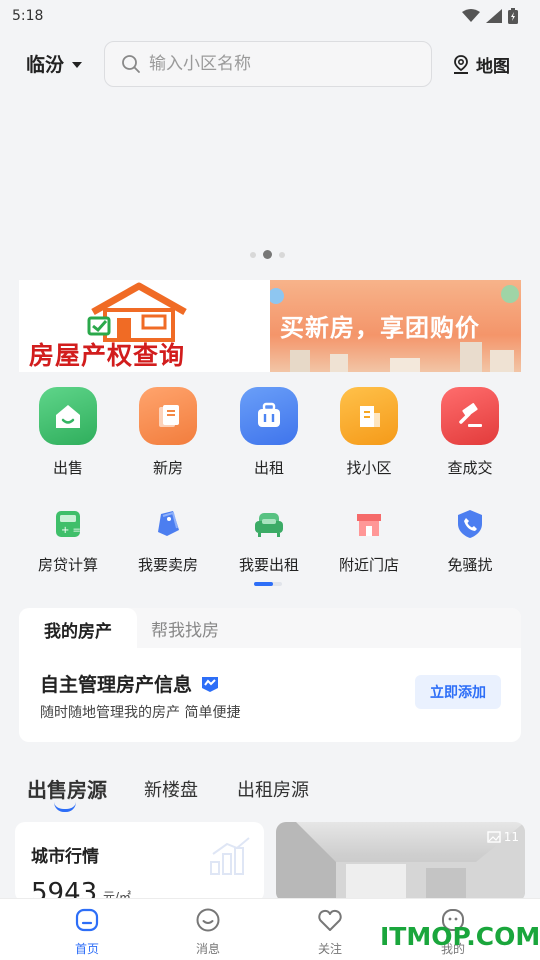 Image resolution: width=540 pixels, height=960 pixels. What do you see at coordinates (268, 565) in the screenshot?
I see `action-label: 我要出租` at bounding box center [268, 565].